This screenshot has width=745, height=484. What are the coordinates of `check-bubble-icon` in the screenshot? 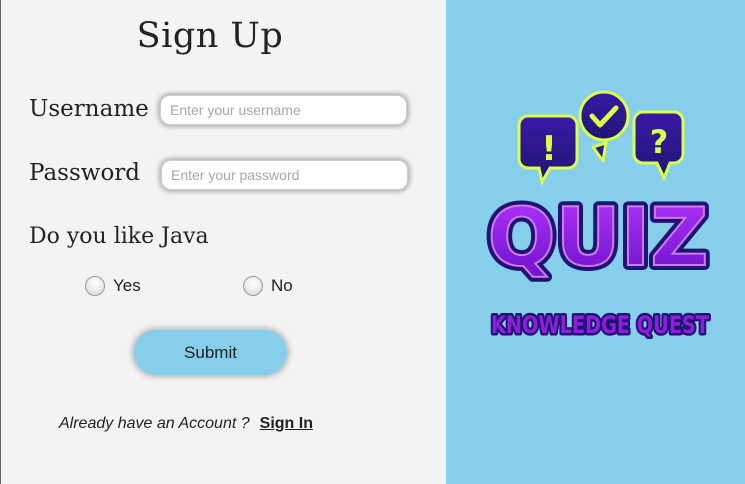 It's located at (604, 126).